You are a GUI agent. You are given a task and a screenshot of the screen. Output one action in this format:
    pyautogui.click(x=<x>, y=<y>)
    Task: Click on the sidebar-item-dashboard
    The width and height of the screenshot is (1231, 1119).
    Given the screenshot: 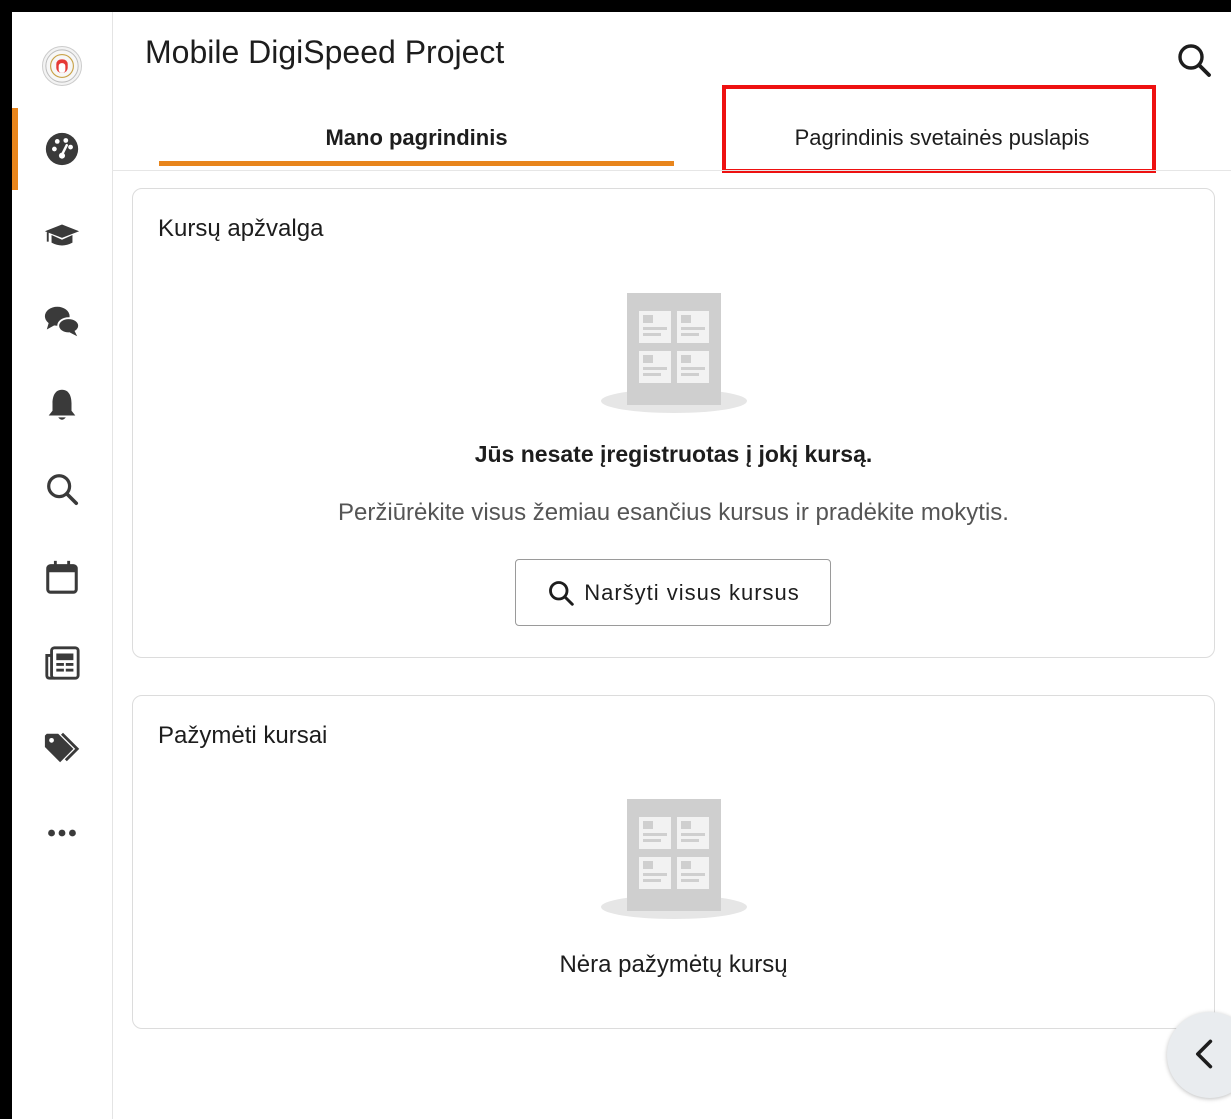 What is the action you would take?
    pyautogui.click(x=62, y=149)
    